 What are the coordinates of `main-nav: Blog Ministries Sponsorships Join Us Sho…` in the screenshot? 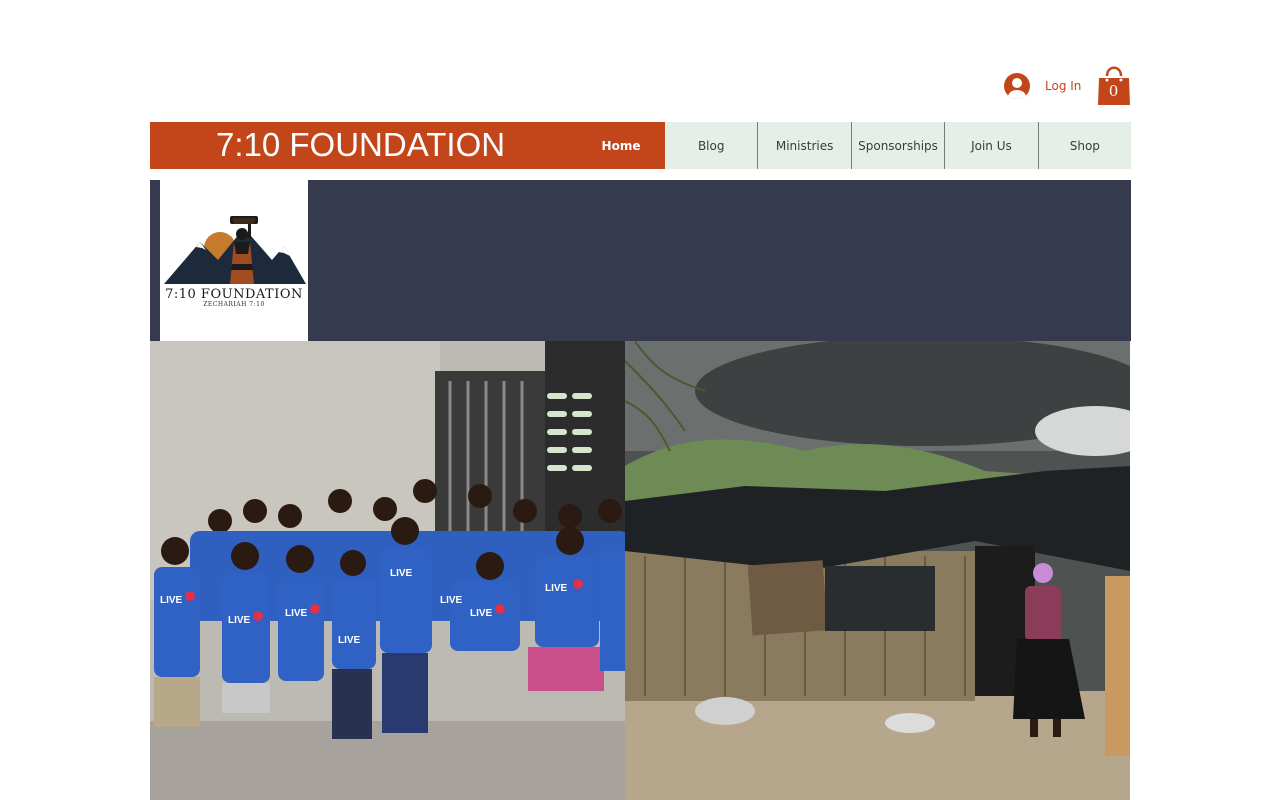 It's located at (898, 145).